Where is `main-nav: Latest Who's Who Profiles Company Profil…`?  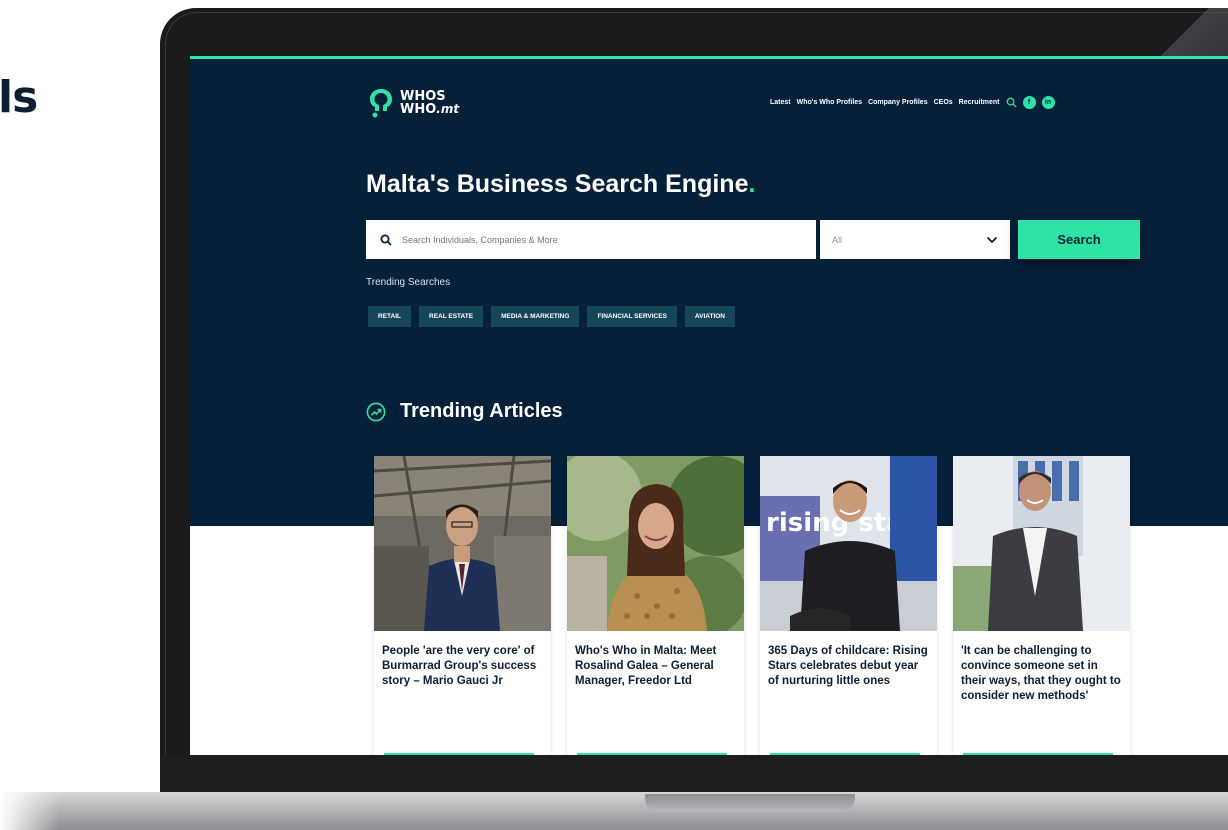
main-nav: Latest Who's Who Profiles Company Profil… is located at coordinates (912, 102).